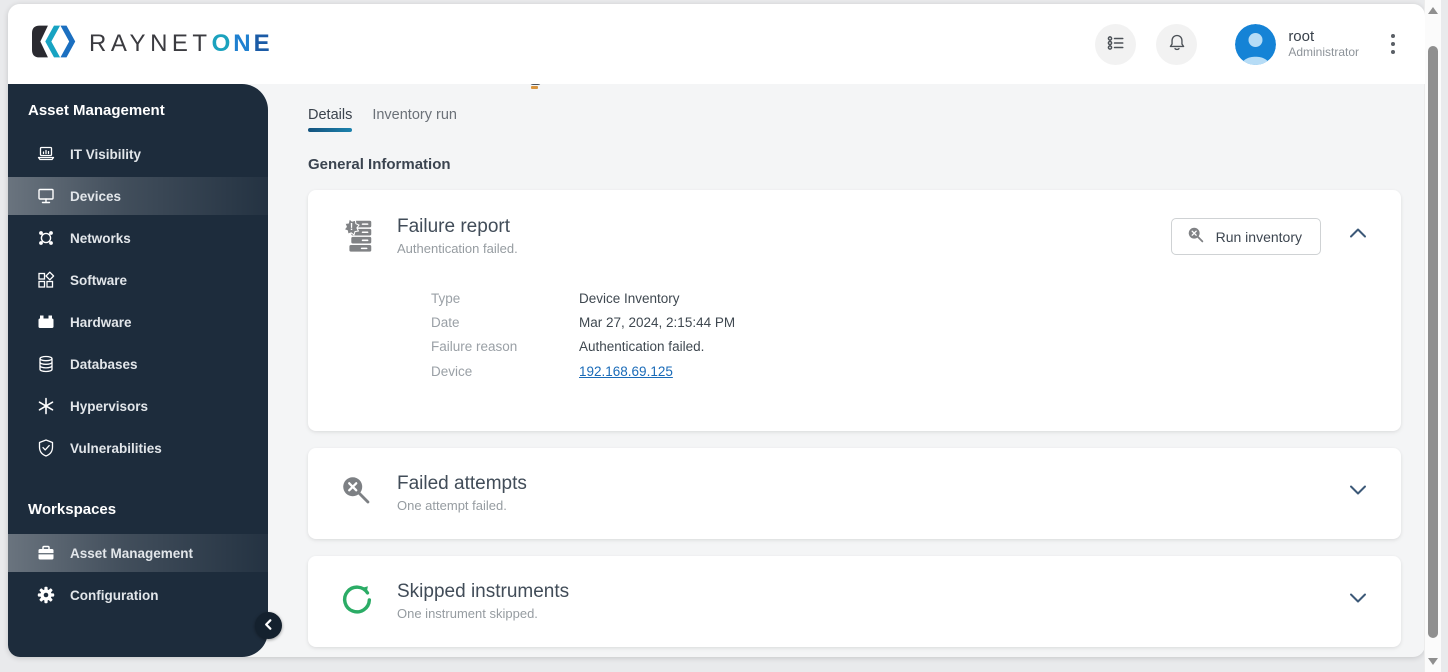 This screenshot has height=672, width=1448. What do you see at coordinates (357, 600) in the screenshot?
I see `skip-cycle-icon` at bounding box center [357, 600].